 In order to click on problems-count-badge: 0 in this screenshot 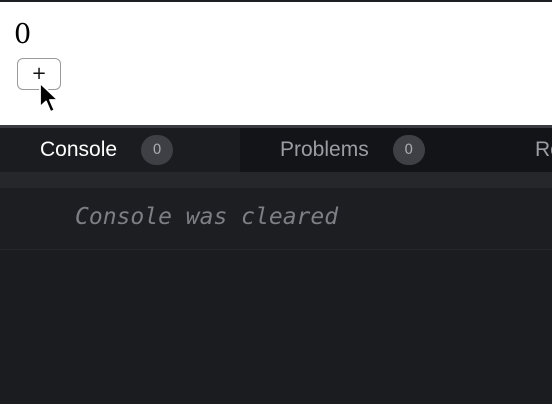, I will do `click(408, 150)`.